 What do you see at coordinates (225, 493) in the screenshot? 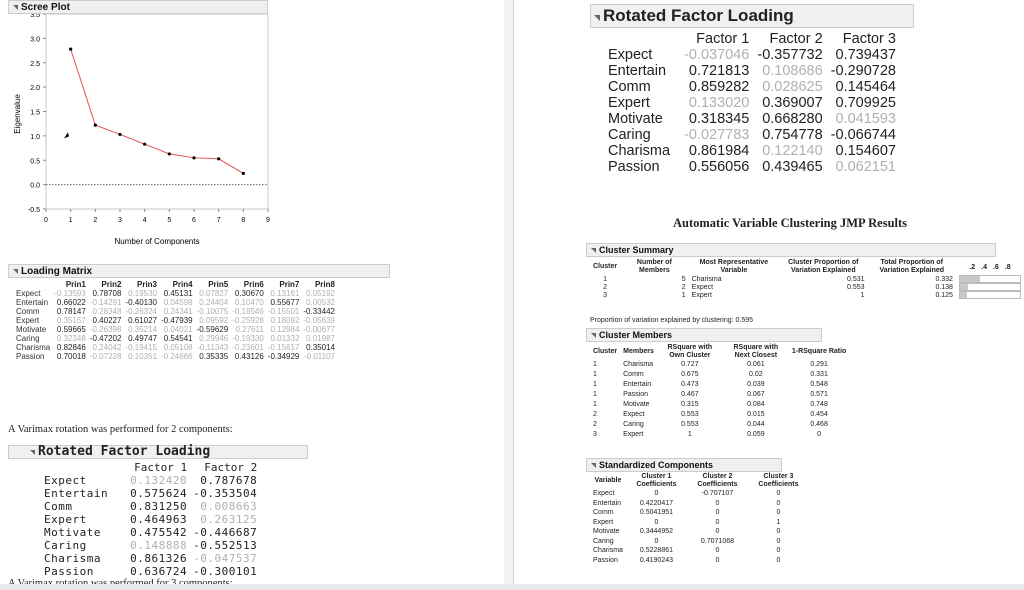
I see `loading-value: -0.353504` at bounding box center [225, 493].